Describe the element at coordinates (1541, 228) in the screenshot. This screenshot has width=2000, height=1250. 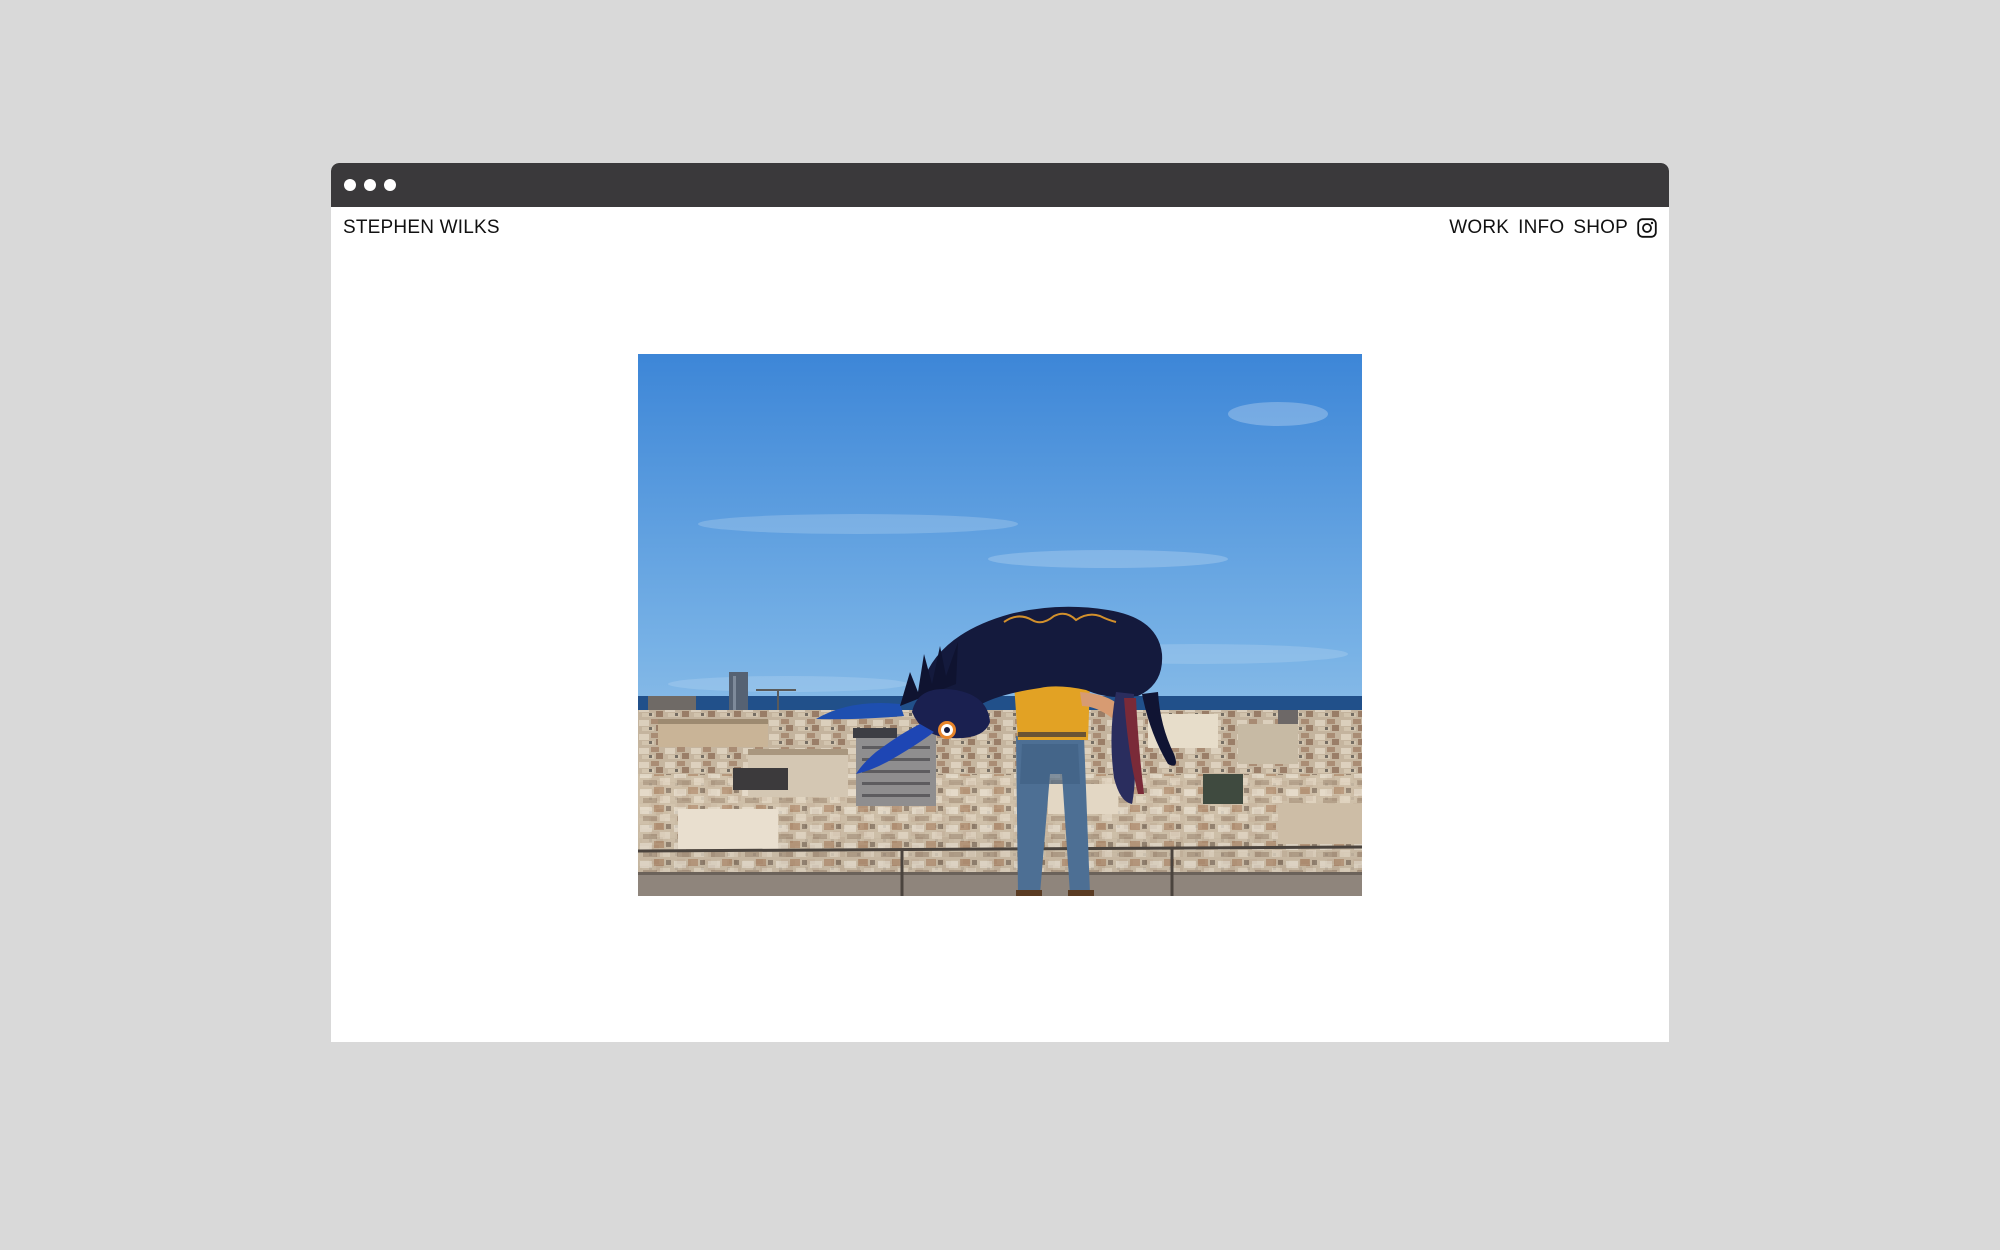
I see `nav-link-info: INFO` at that location.